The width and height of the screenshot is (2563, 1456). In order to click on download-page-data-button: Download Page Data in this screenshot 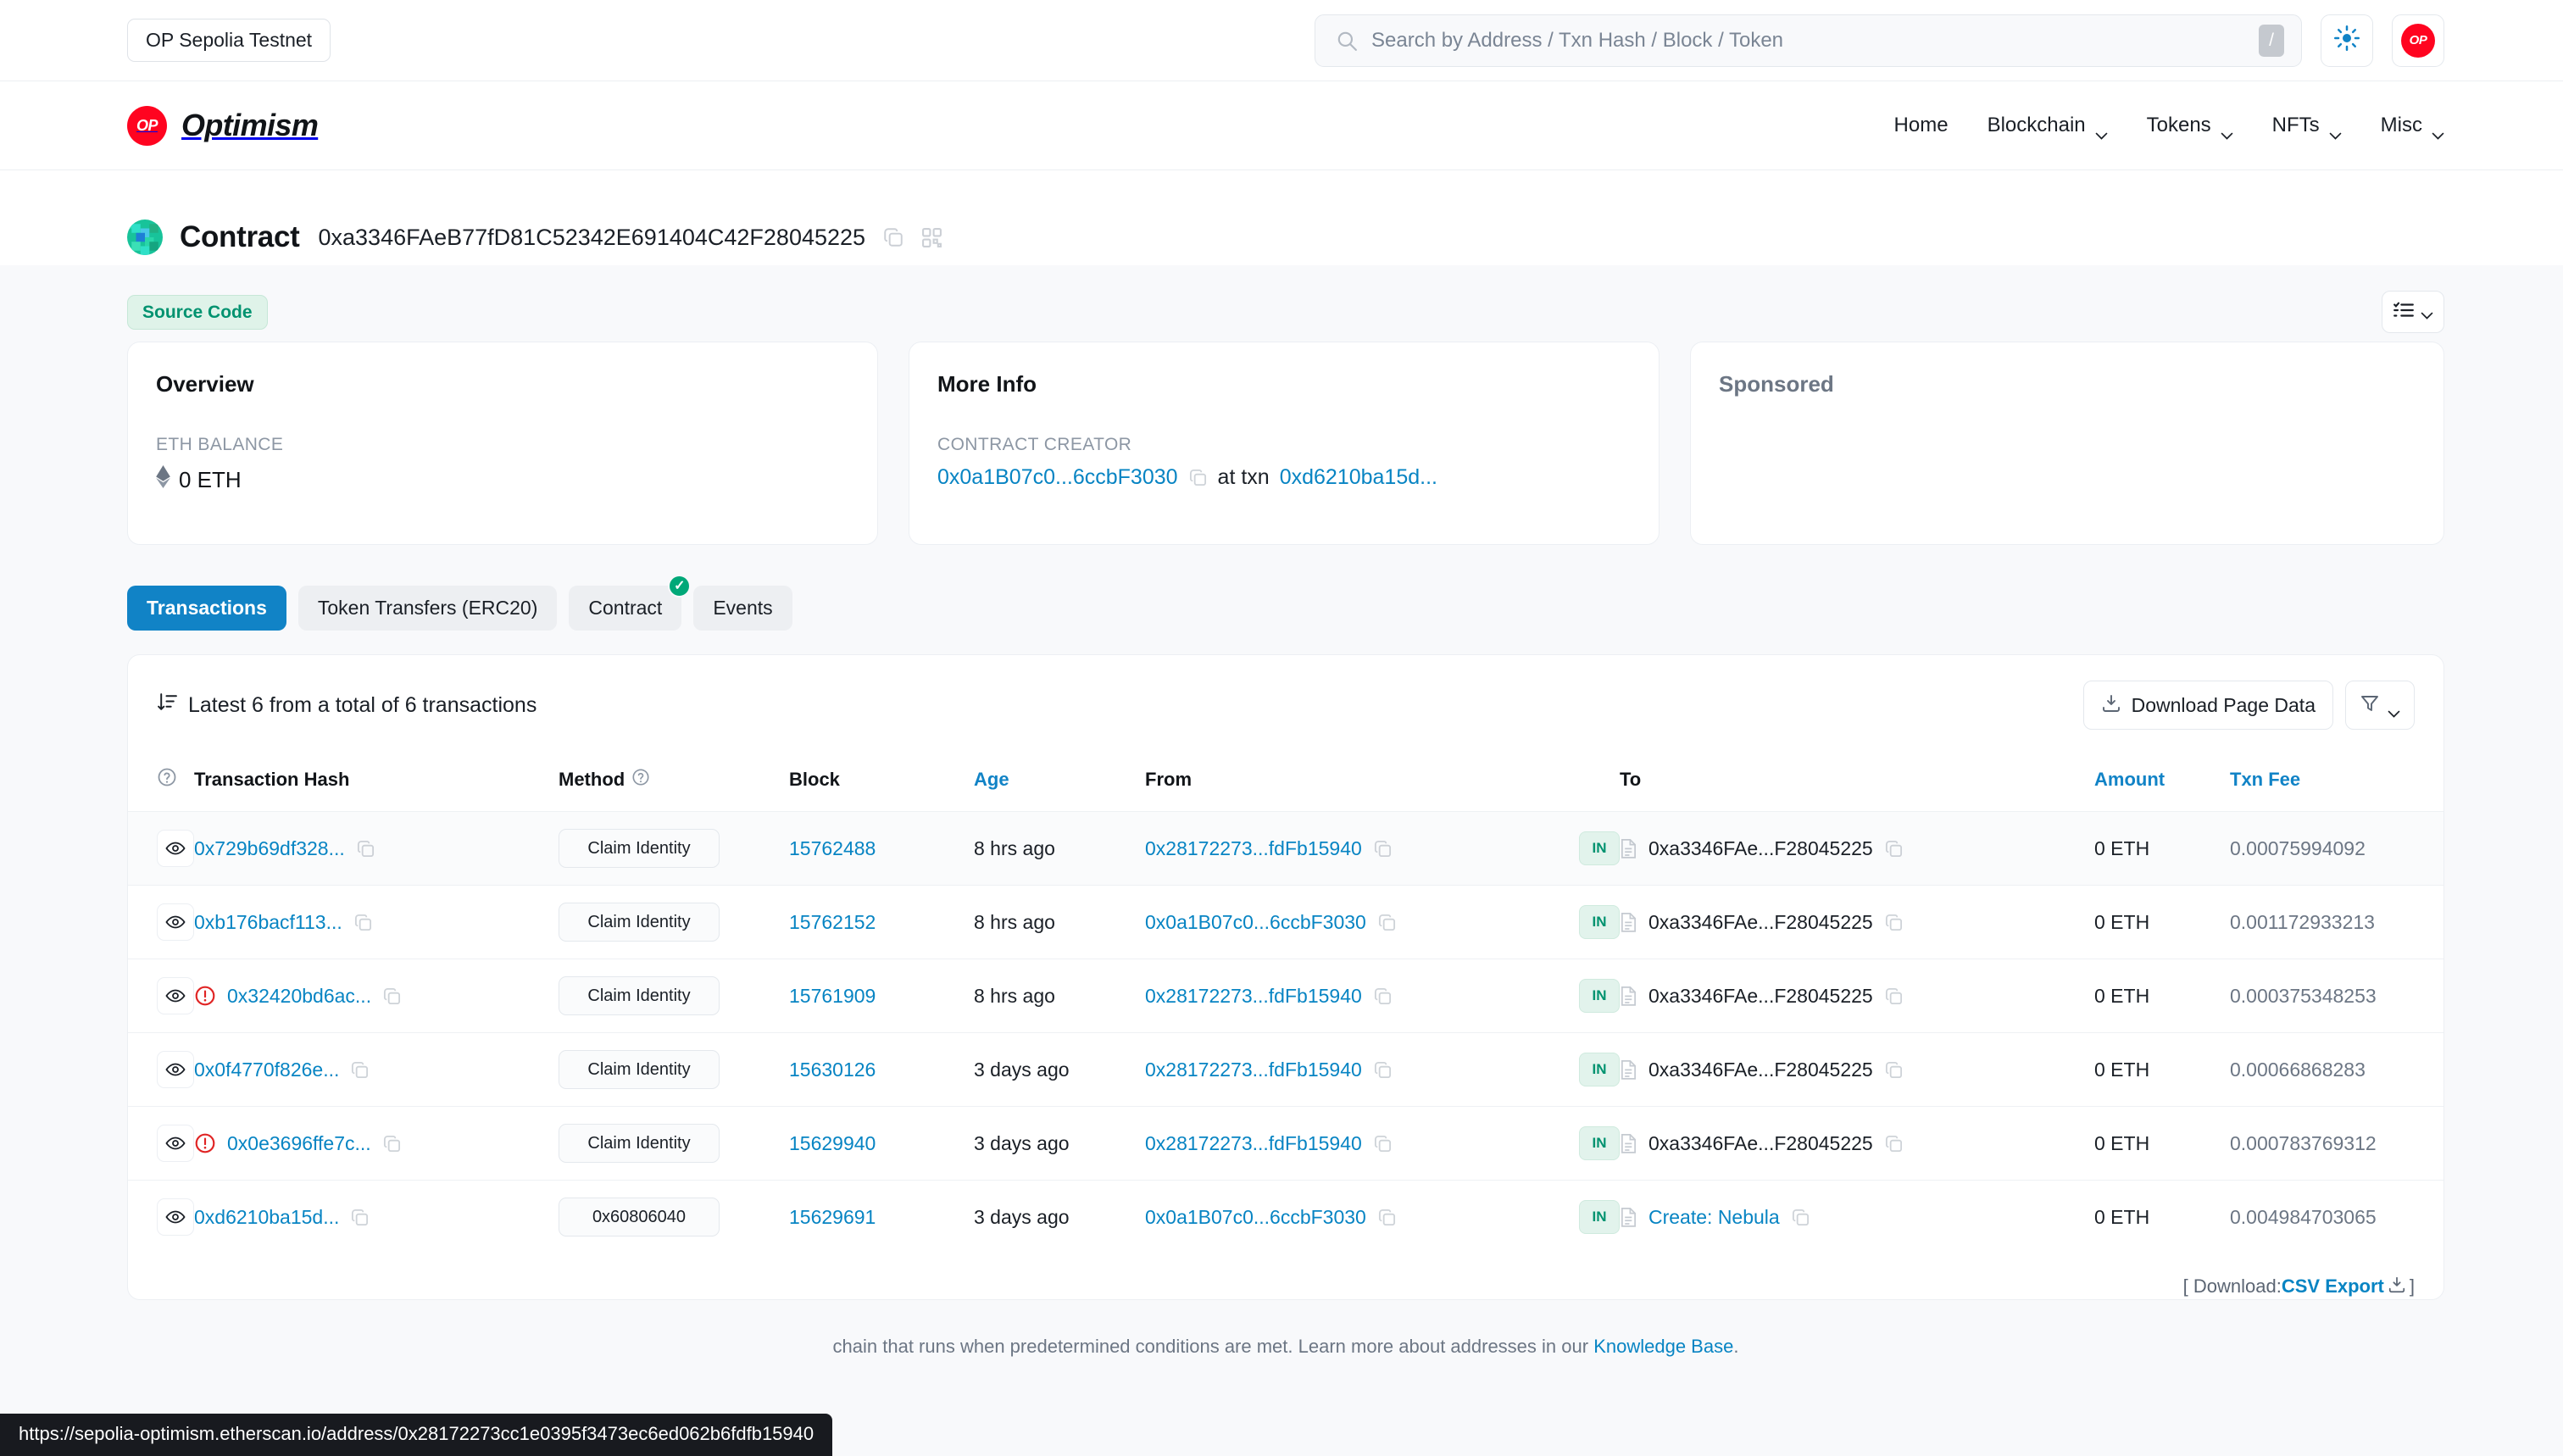, I will do `click(2207, 706)`.